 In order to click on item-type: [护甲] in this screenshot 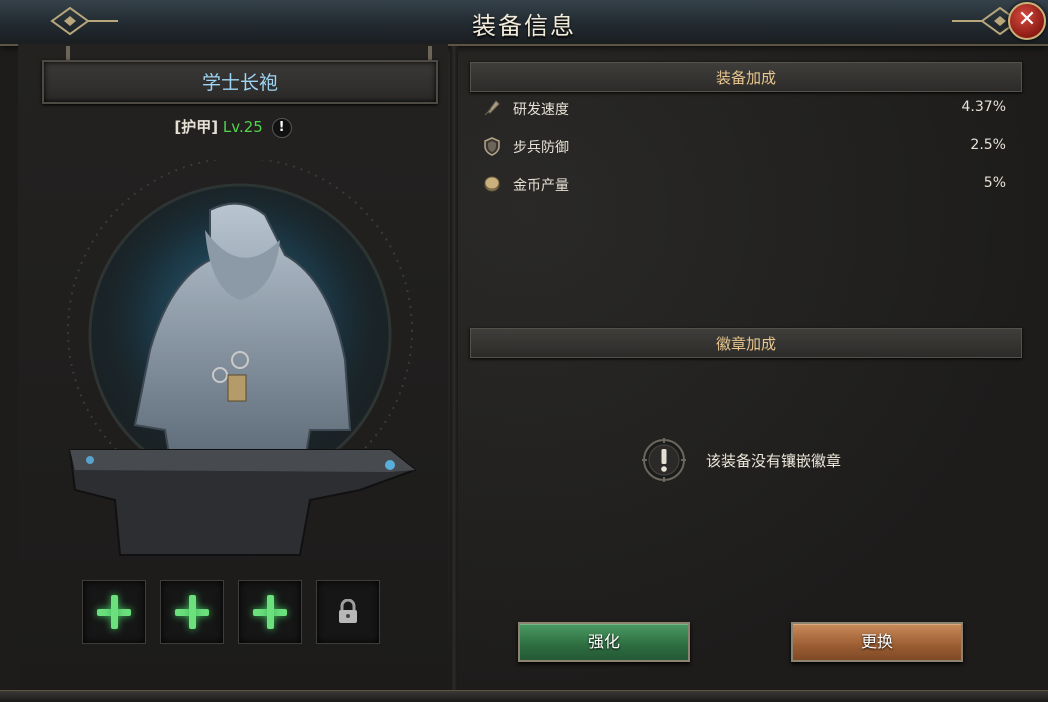, I will do `click(196, 127)`.